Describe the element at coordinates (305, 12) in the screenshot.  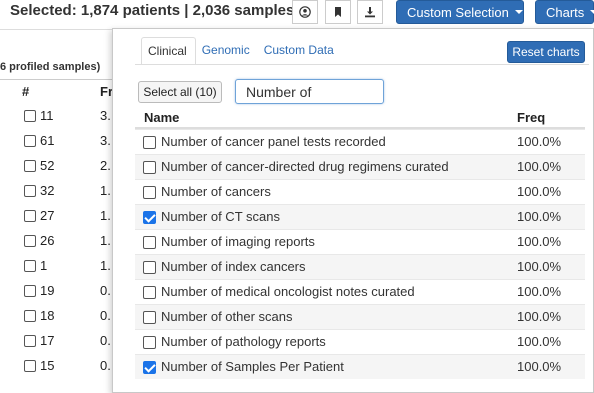
I see `user-circle-button` at that location.